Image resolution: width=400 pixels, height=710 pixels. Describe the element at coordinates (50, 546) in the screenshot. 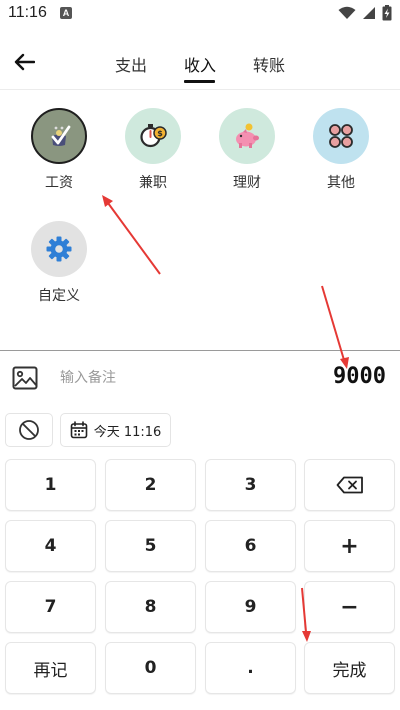

I see `key-4: 4` at that location.